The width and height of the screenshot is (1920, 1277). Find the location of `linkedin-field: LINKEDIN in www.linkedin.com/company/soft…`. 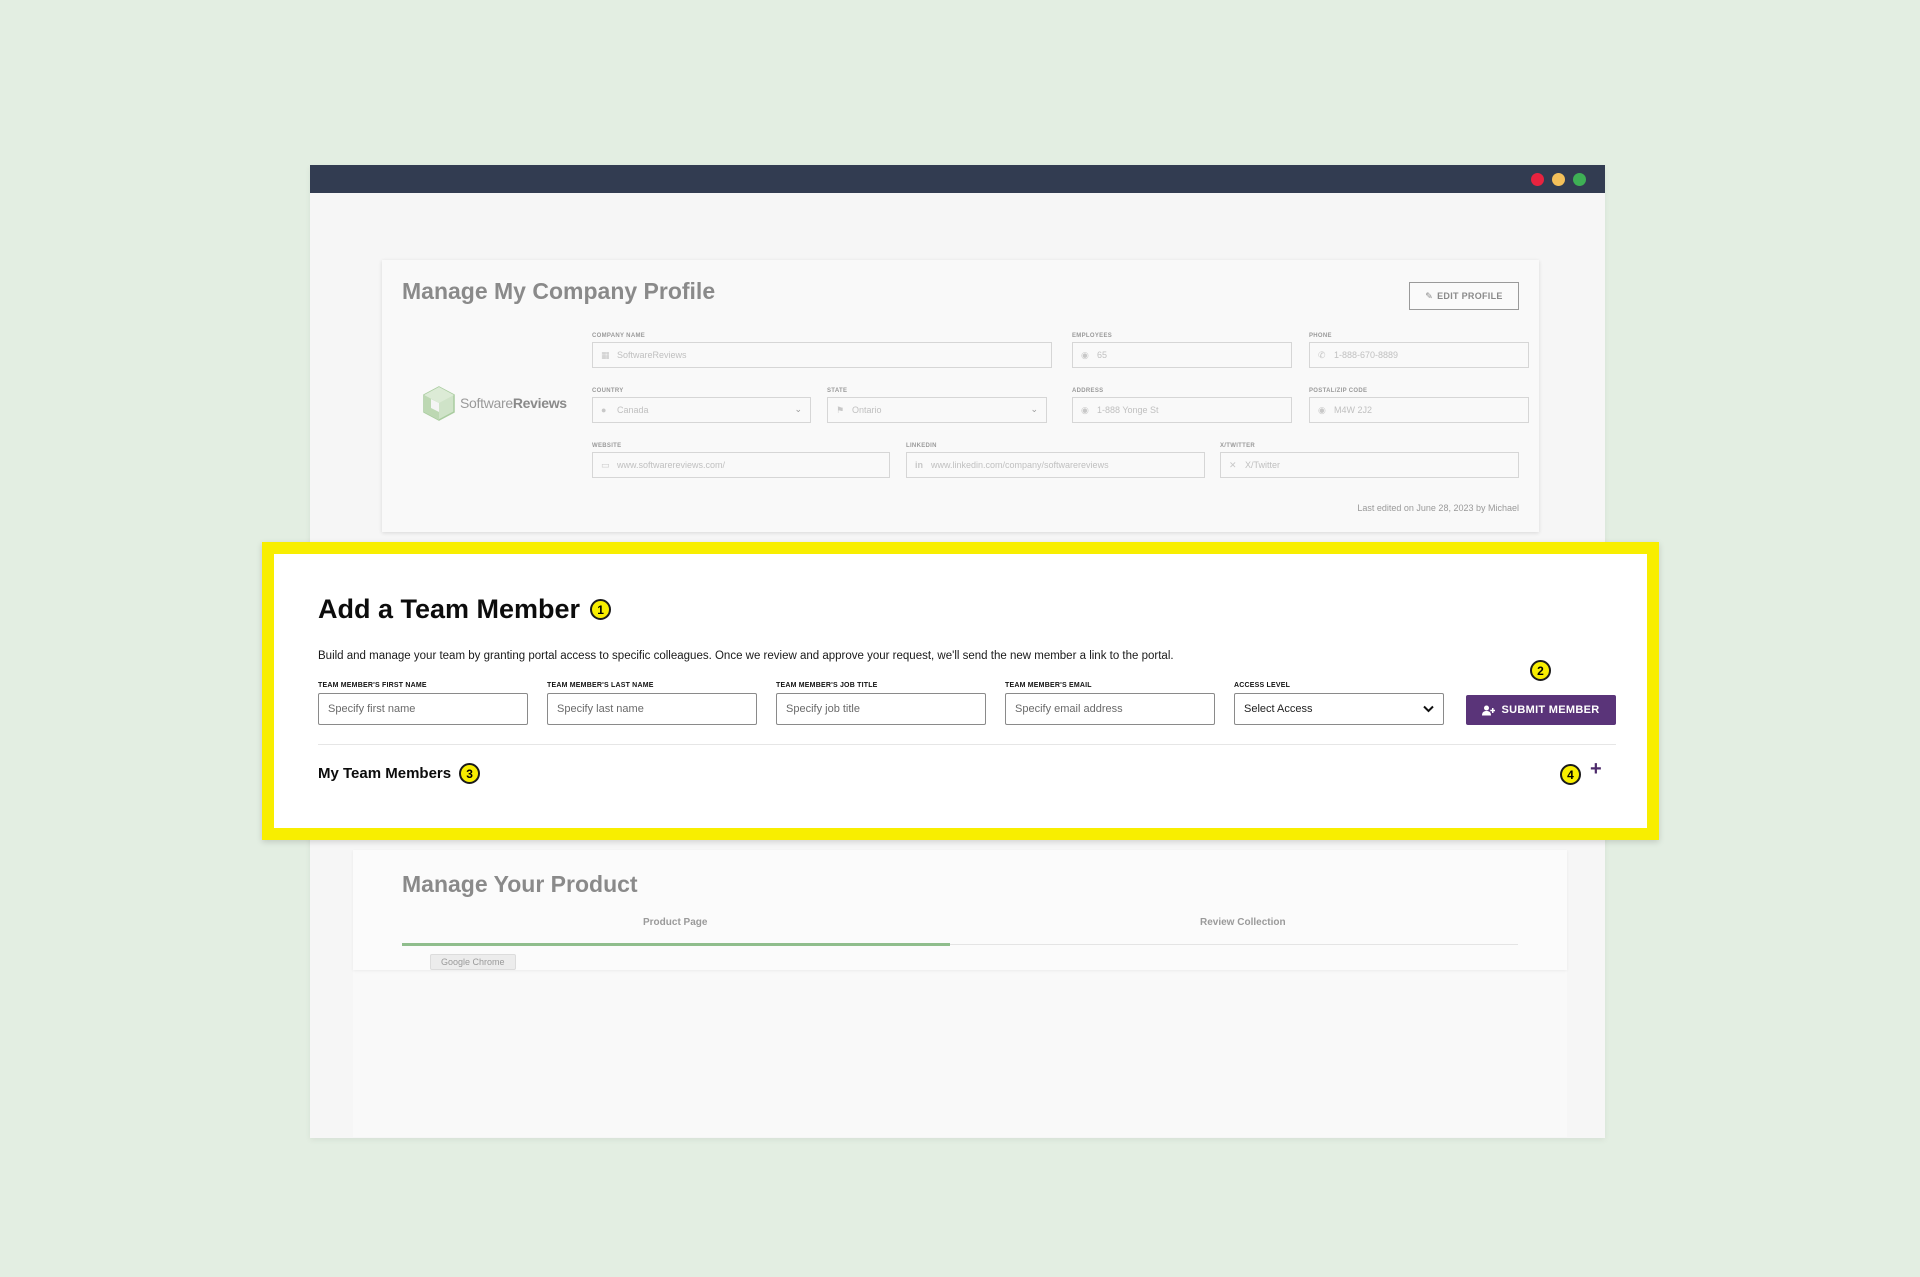

linkedin-field: LINKEDIN in www.linkedin.com/company/soft… is located at coordinates (1055, 460).